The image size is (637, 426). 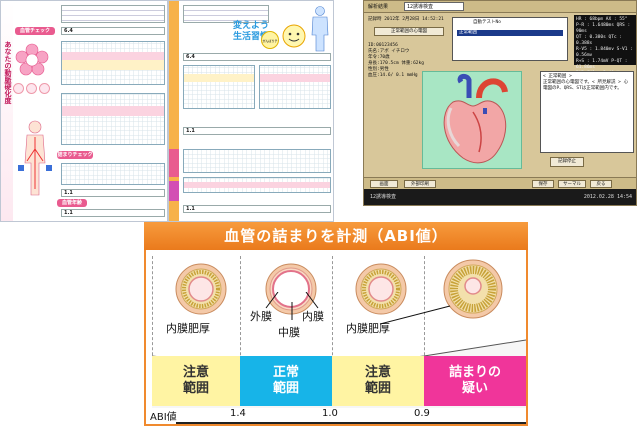 What do you see at coordinates (174, 163) in the screenshot?
I see `sheet2-pink-band` at bounding box center [174, 163].